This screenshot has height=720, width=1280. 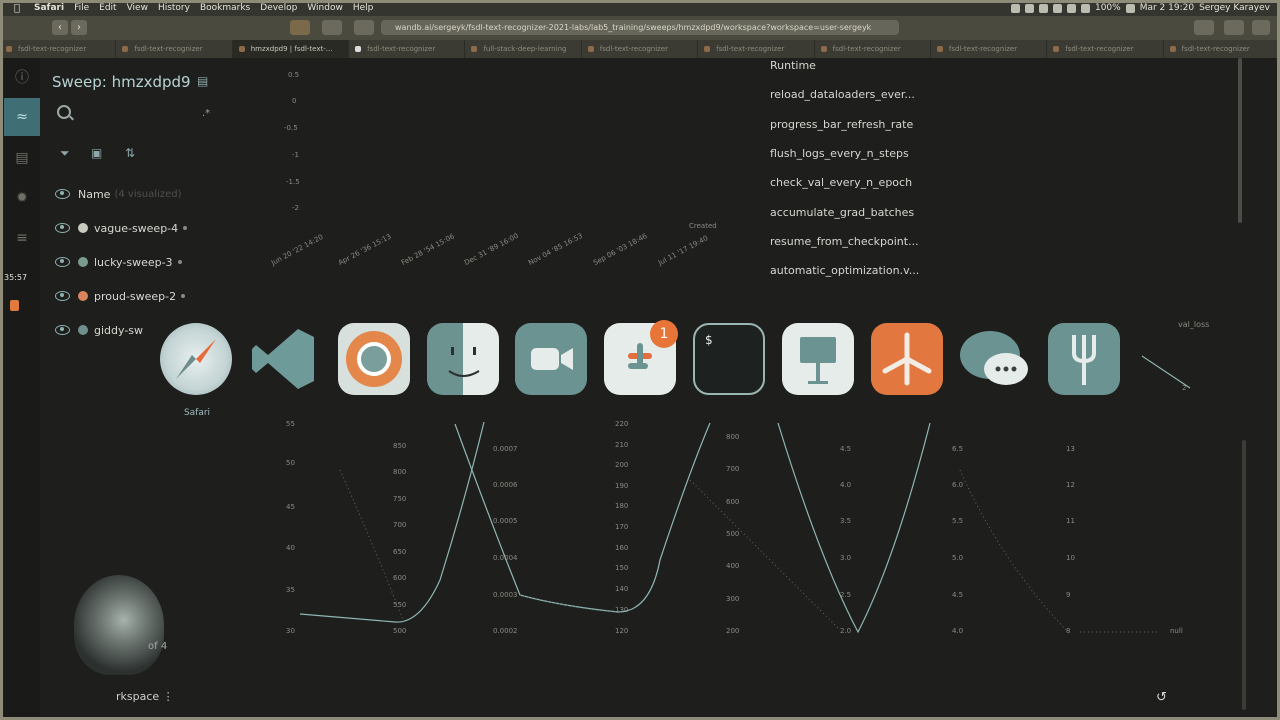 I want to click on chrome-icon, so click(x=374, y=359).